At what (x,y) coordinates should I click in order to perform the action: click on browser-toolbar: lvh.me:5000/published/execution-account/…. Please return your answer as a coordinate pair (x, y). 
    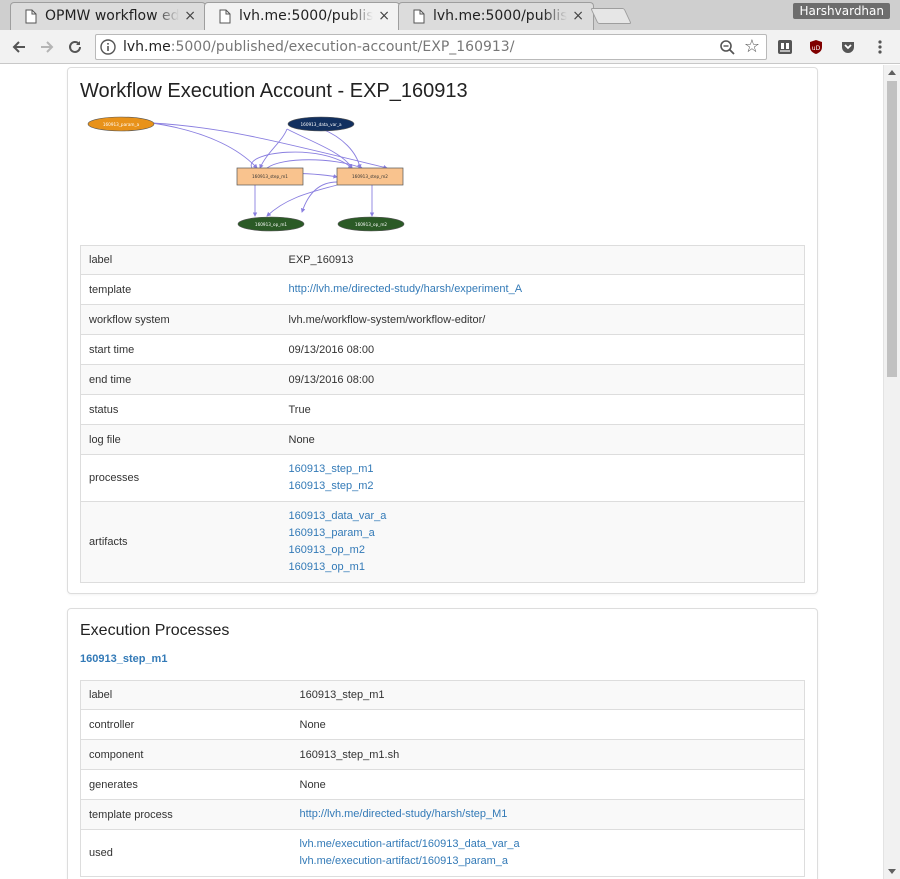
    Looking at the image, I should click on (450, 47).